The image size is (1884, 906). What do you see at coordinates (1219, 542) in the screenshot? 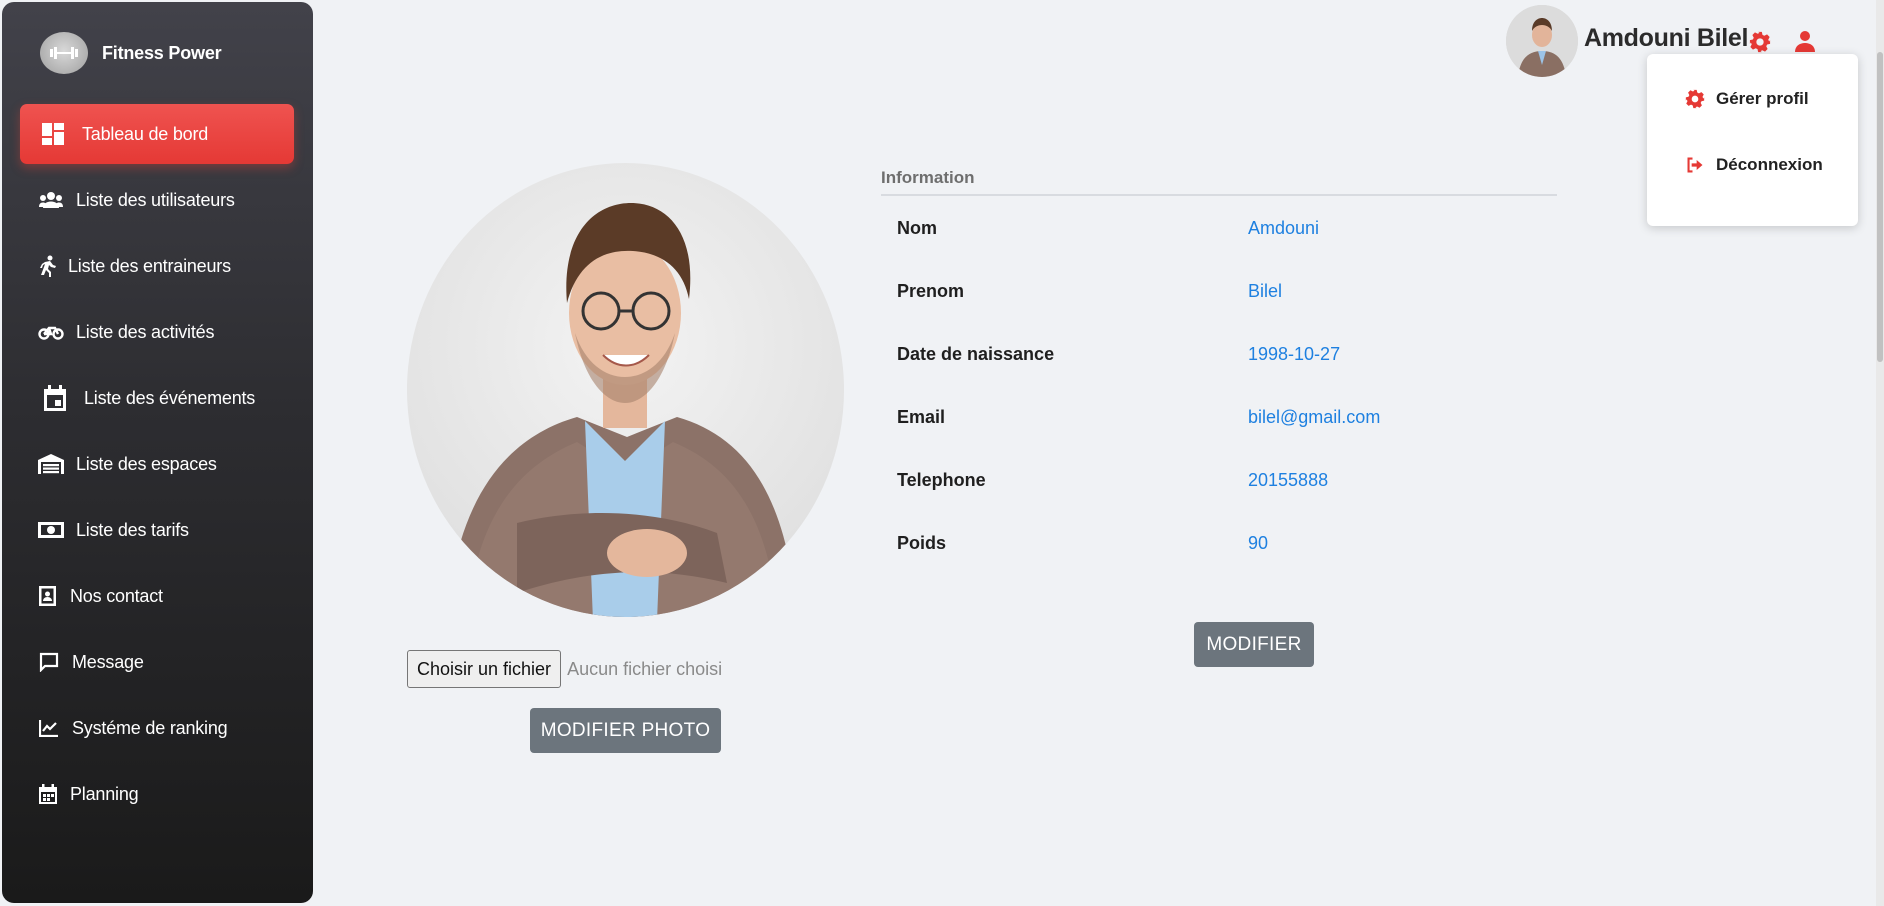
I see `info-row-poids: Poids 90` at bounding box center [1219, 542].